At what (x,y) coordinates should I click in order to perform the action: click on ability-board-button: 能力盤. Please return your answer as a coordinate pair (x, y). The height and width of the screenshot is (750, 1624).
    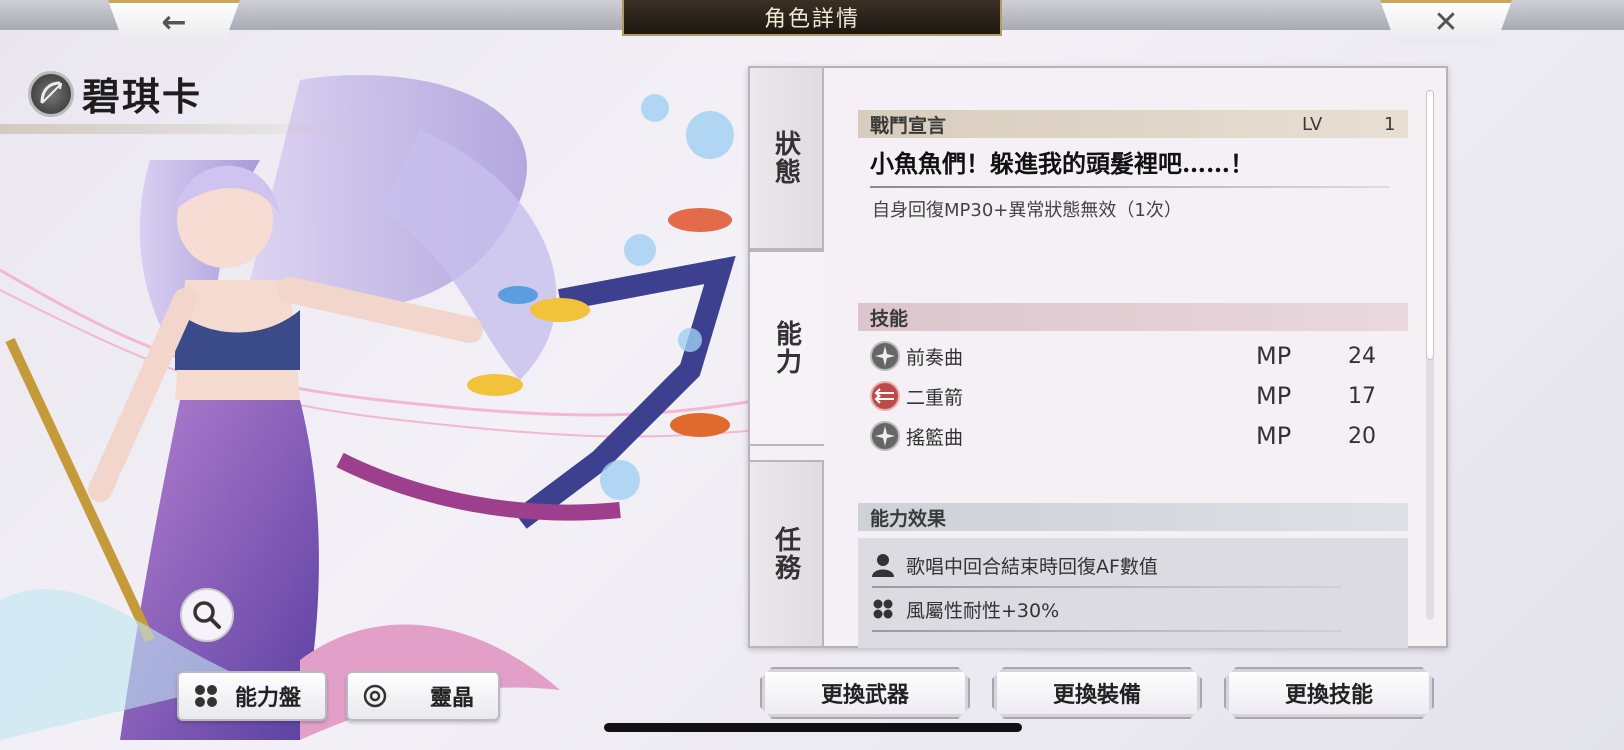
    Looking at the image, I should click on (252, 696).